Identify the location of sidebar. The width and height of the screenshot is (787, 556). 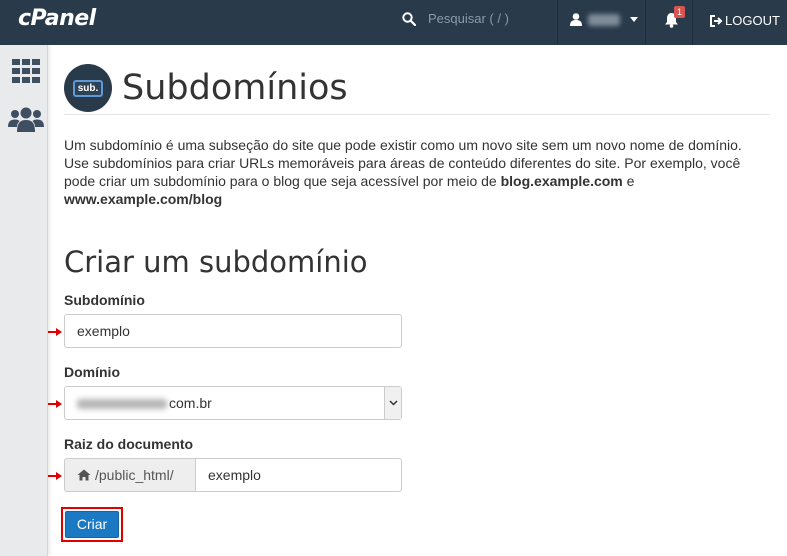
(24, 300).